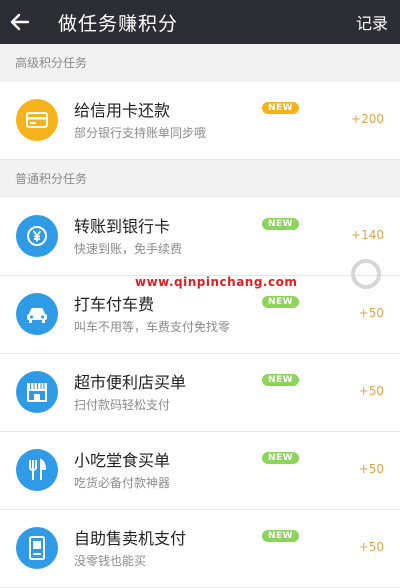 The height and width of the screenshot is (588, 400). What do you see at coordinates (122, 226) in the screenshot?
I see `task-title: 转账到银行卡` at bounding box center [122, 226].